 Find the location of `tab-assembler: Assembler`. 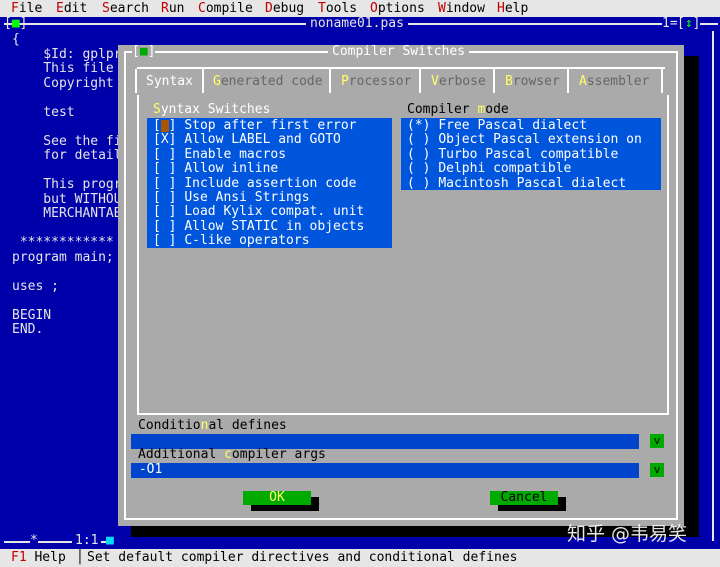

tab-assembler: Assembler is located at coordinates (615, 82).